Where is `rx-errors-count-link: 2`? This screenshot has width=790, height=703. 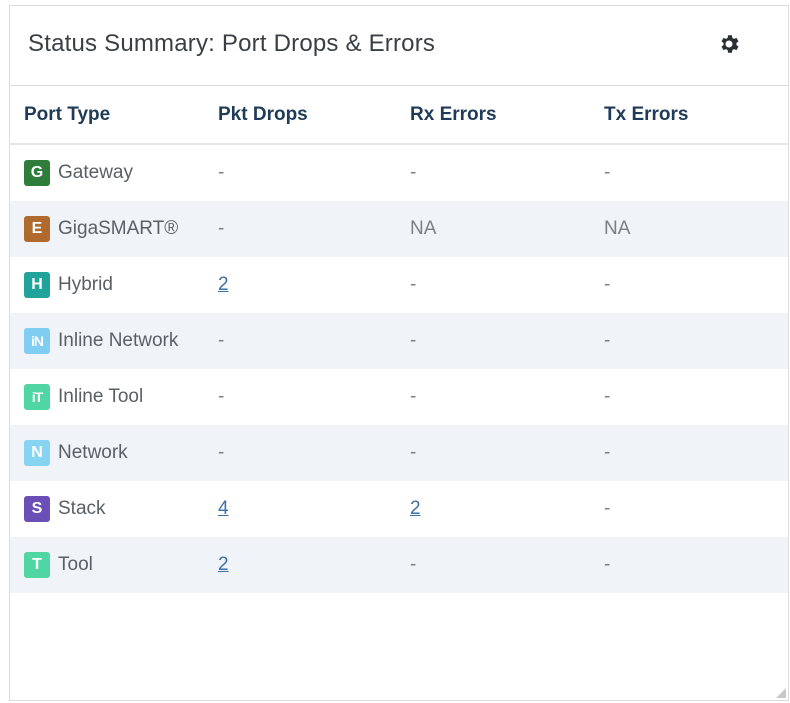
rx-errors-count-link: 2 is located at coordinates (415, 508).